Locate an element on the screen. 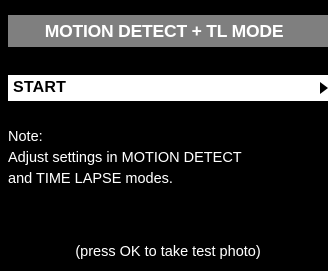 The height and width of the screenshot is (271, 328). right-arrow-icon is located at coordinates (324, 88).